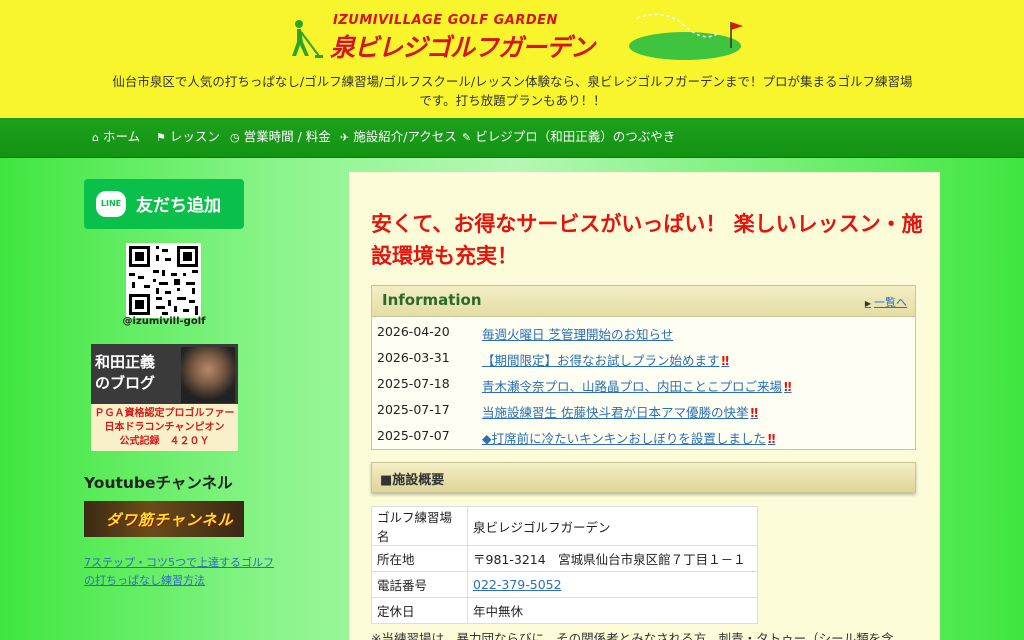 This screenshot has width=1024, height=640. I want to click on table-key: 所在地, so click(419, 558).